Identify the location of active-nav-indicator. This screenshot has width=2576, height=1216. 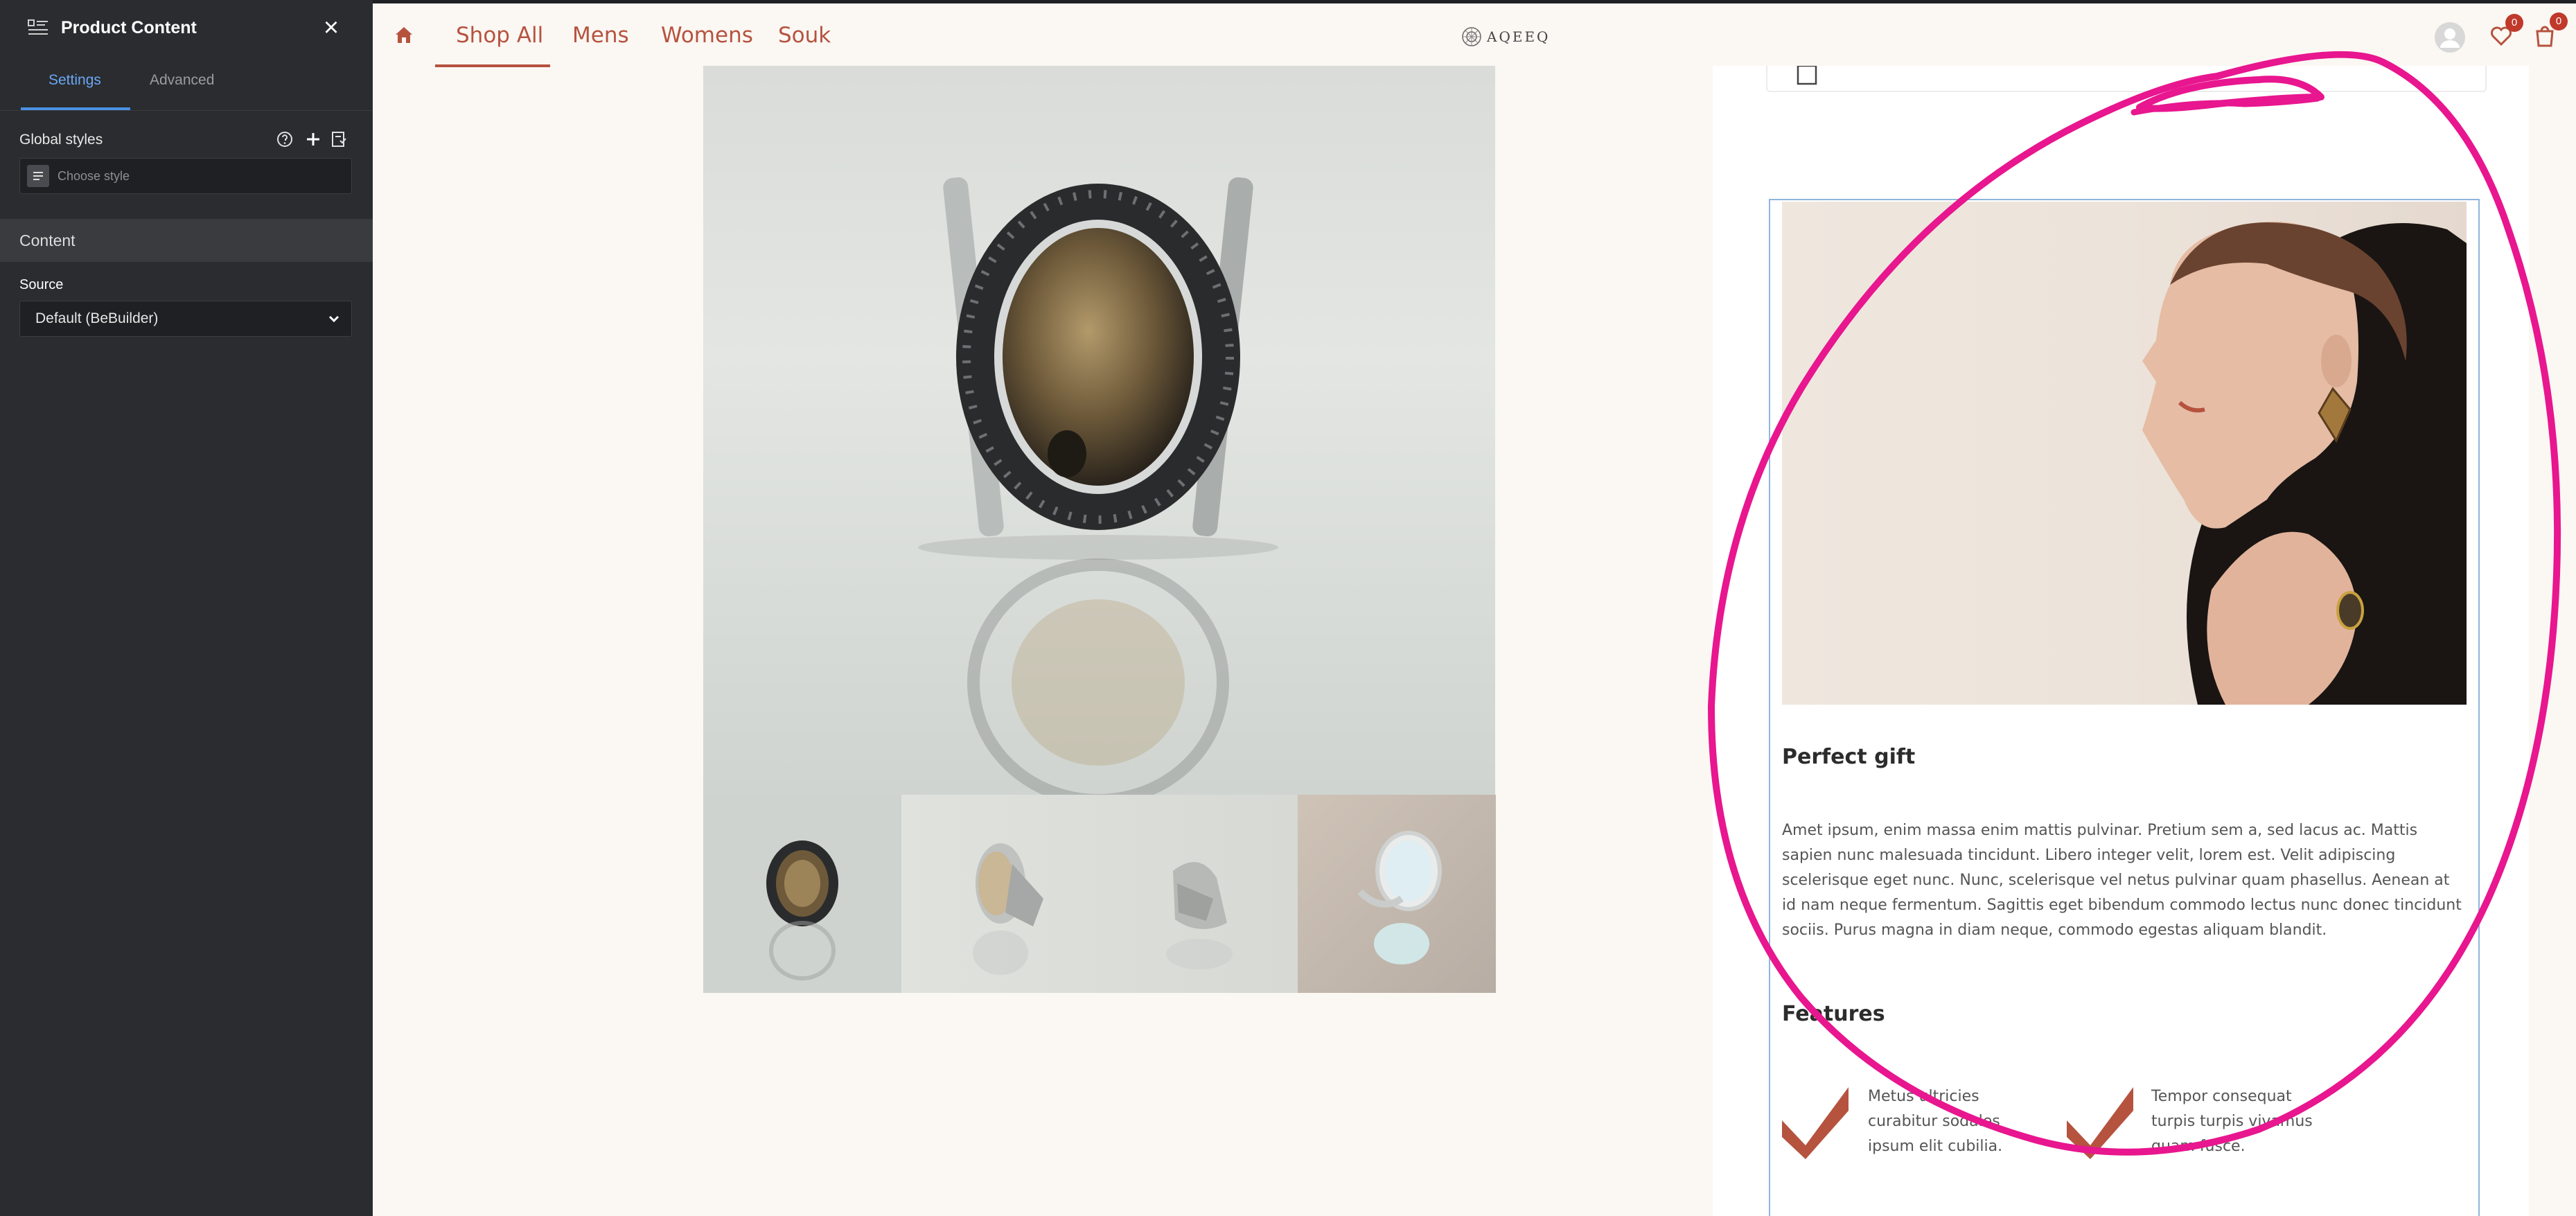
(493, 65).